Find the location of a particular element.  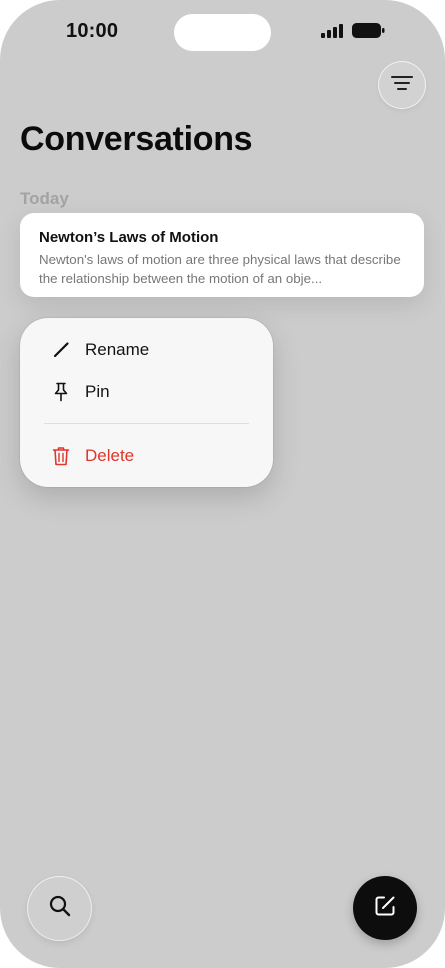

menu-item-rename: Rename is located at coordinates (99, 350).